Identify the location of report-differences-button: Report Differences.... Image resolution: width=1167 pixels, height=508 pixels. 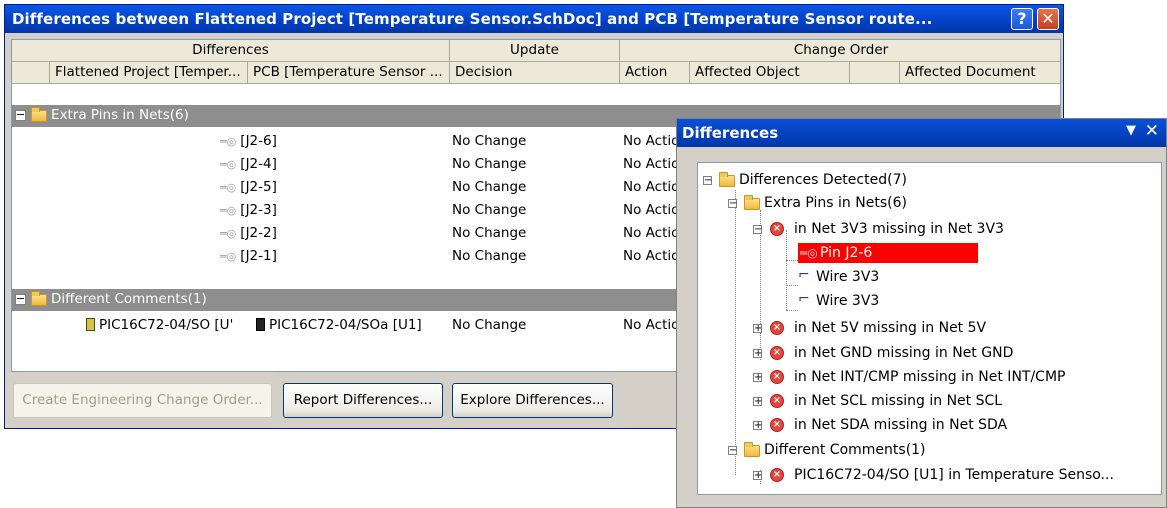
(363, 400).